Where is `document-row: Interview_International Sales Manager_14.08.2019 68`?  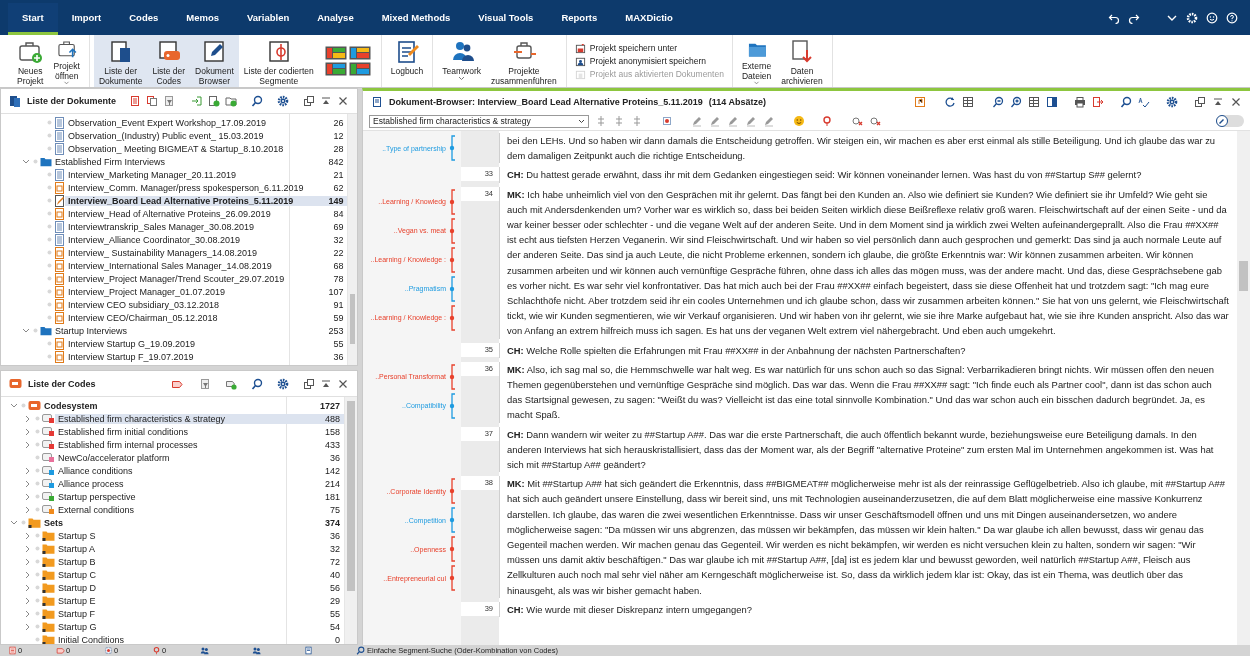
document-row: Interview_International Sales Manager_14.08.2019 68 is located at coordinates (174, 265).